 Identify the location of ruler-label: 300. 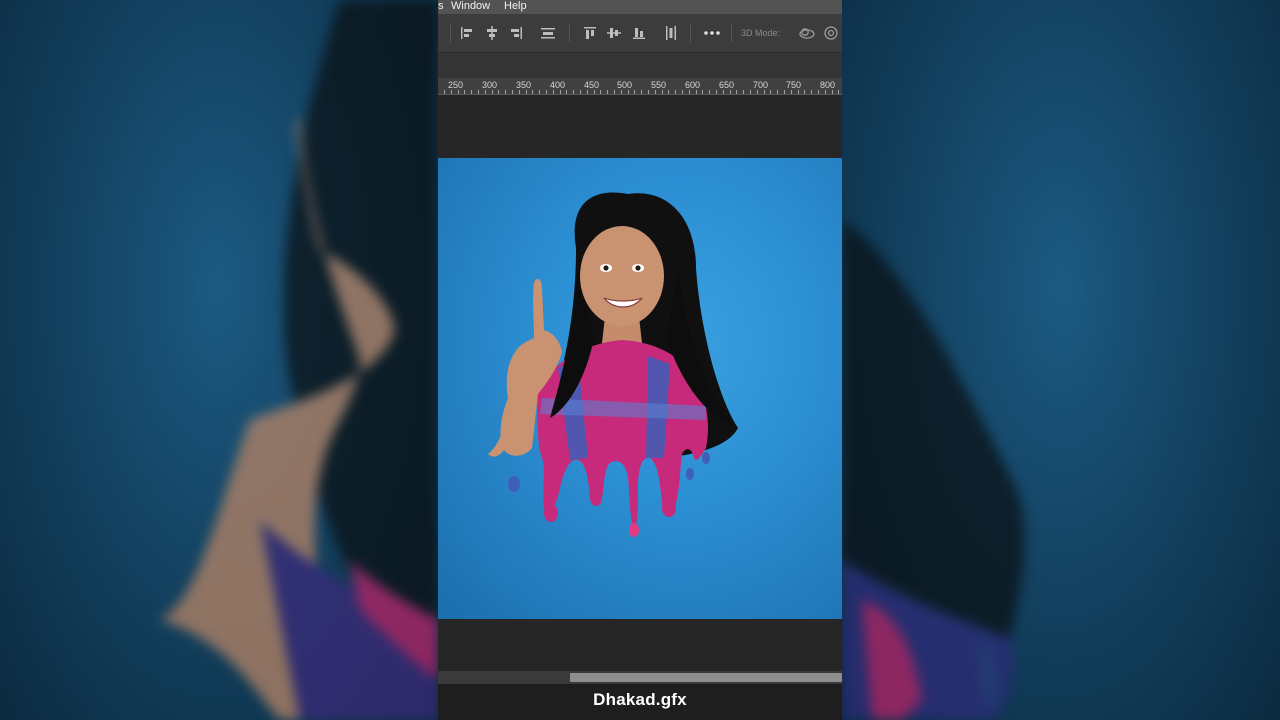
(490, 85).